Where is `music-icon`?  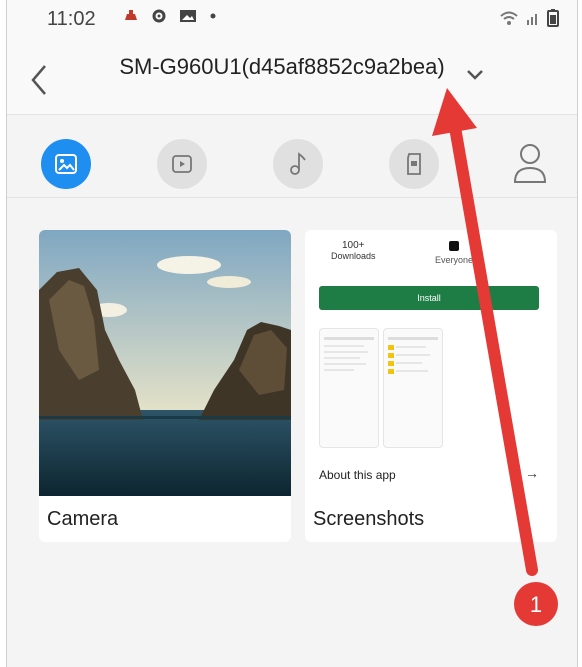
music-icon is located at coordinates (298, 163).